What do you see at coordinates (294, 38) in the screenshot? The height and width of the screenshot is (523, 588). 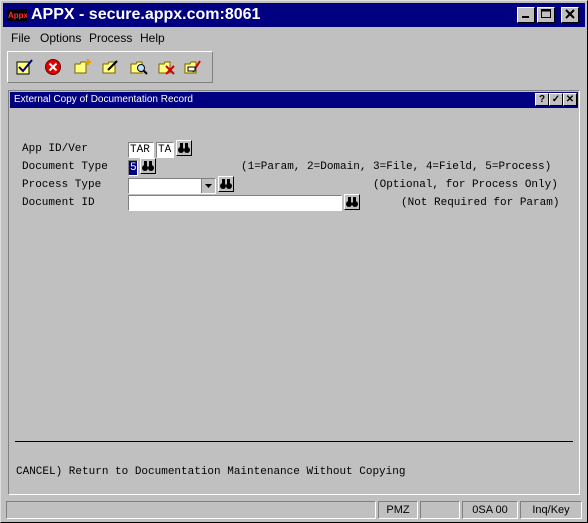 I see `menu-bar: File Options Process Help` at bounding box center [294, 38].